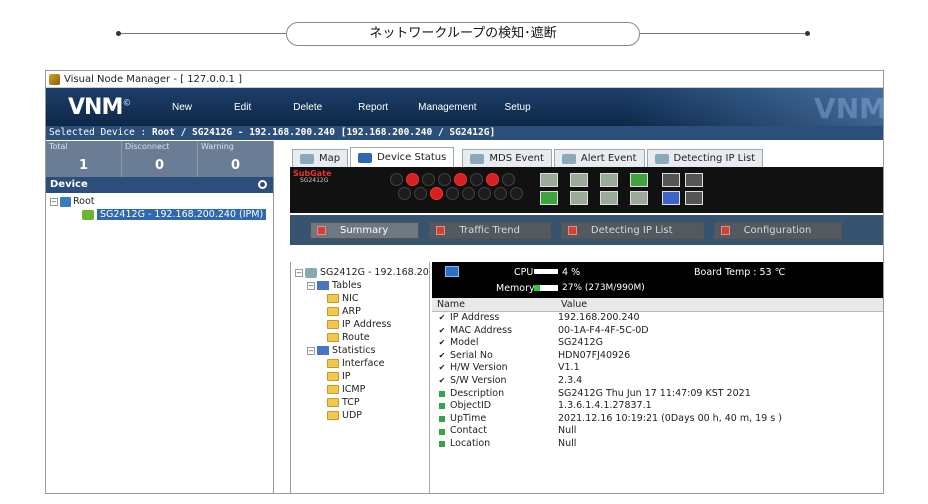  I want to click on subtab-detecting-ip-list: Detecting IP List, so click(632, 230).